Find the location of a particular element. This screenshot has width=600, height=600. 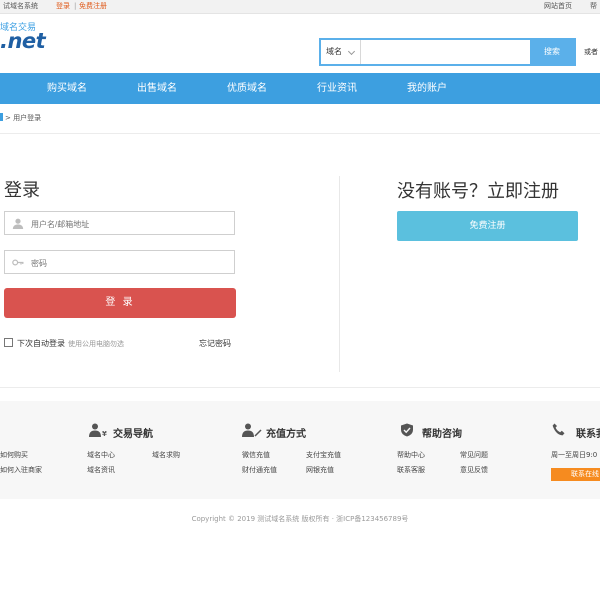

contact-online-button: 联系在线 is located at coordinates (575, 474).